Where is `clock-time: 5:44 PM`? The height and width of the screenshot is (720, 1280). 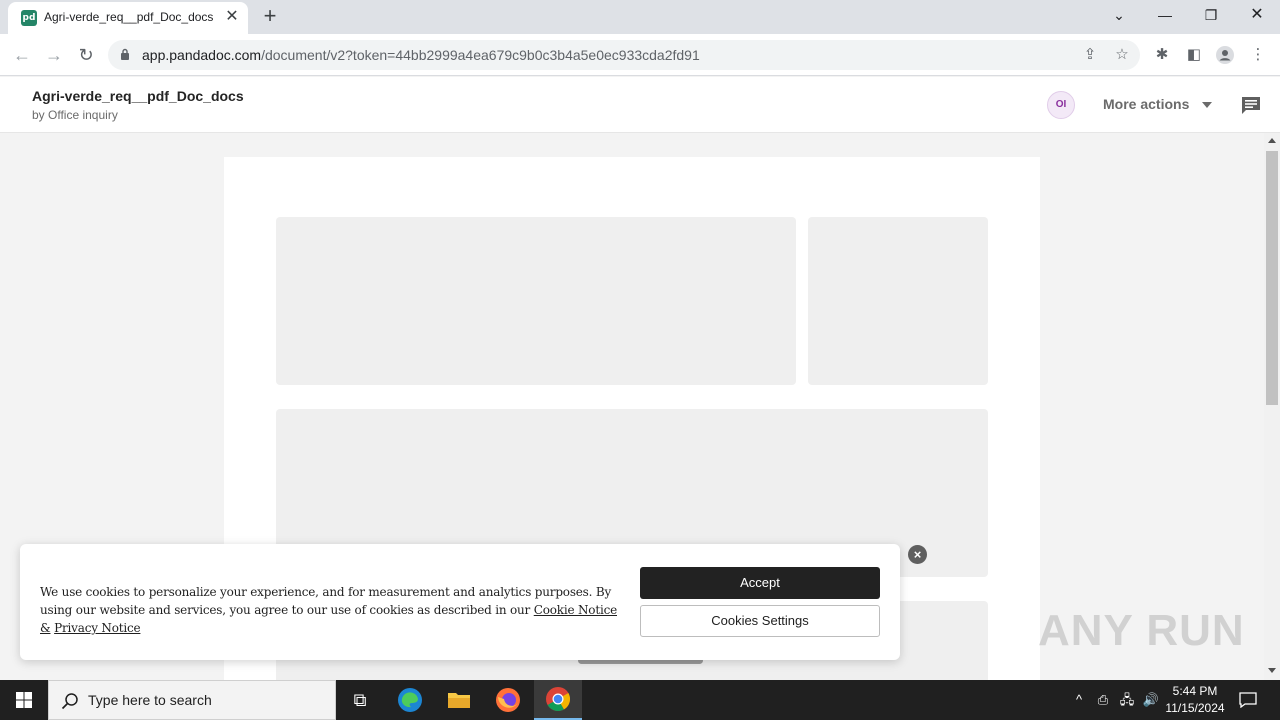 clock-time: 5:44 PM is located at coordinates (1195, 691).